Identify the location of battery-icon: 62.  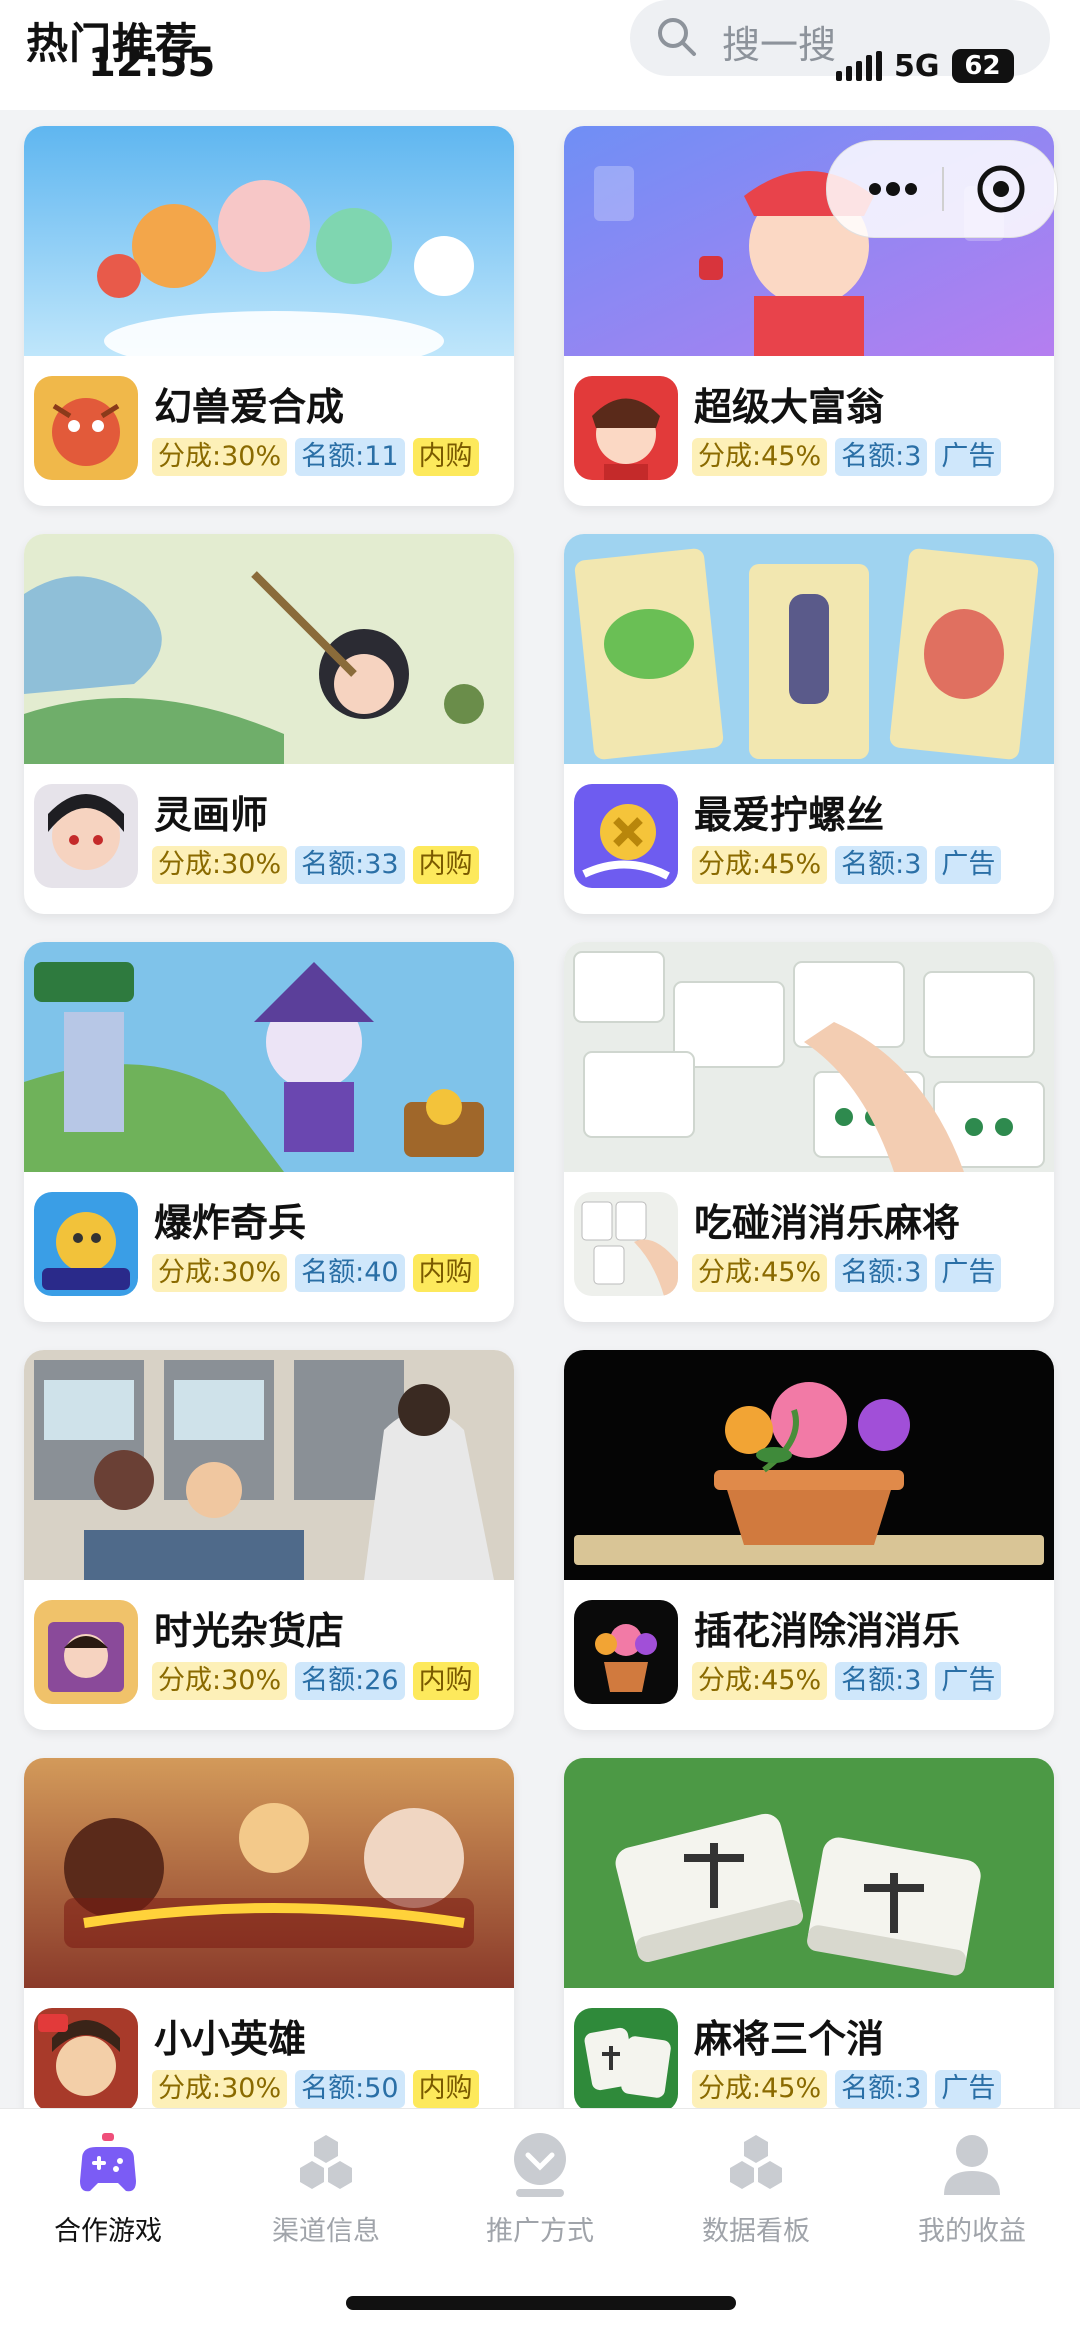
(982, 66).